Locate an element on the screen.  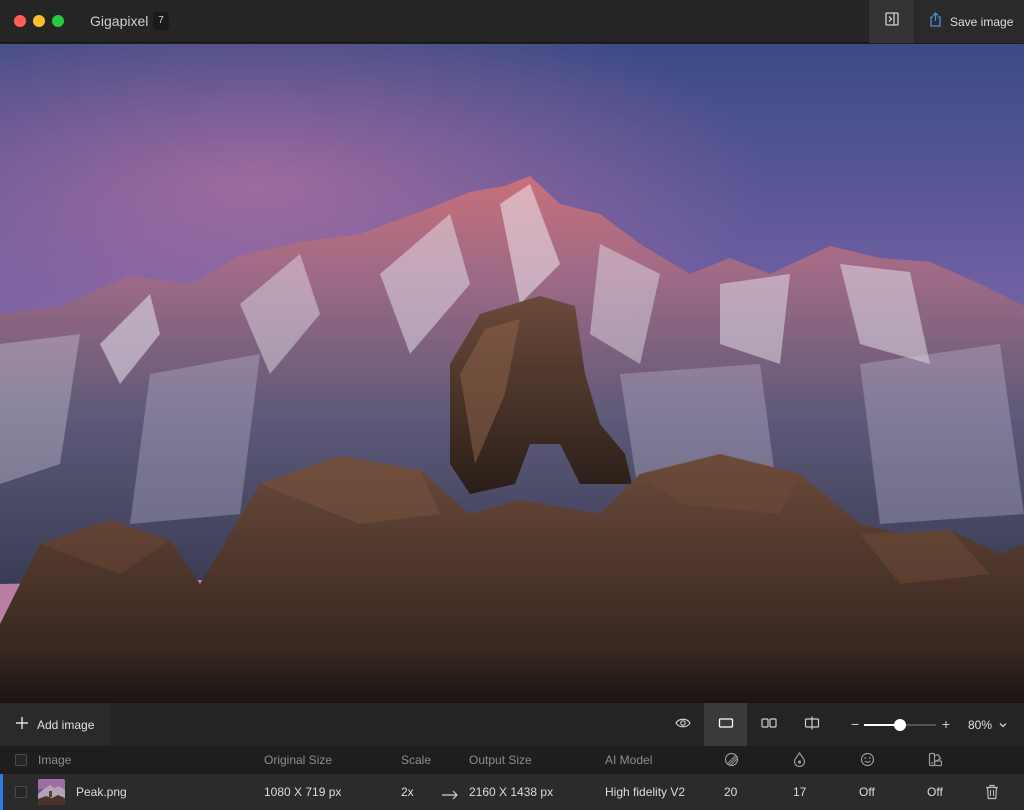
row-remove-blur: 17 is located at coordinates (799, 792).